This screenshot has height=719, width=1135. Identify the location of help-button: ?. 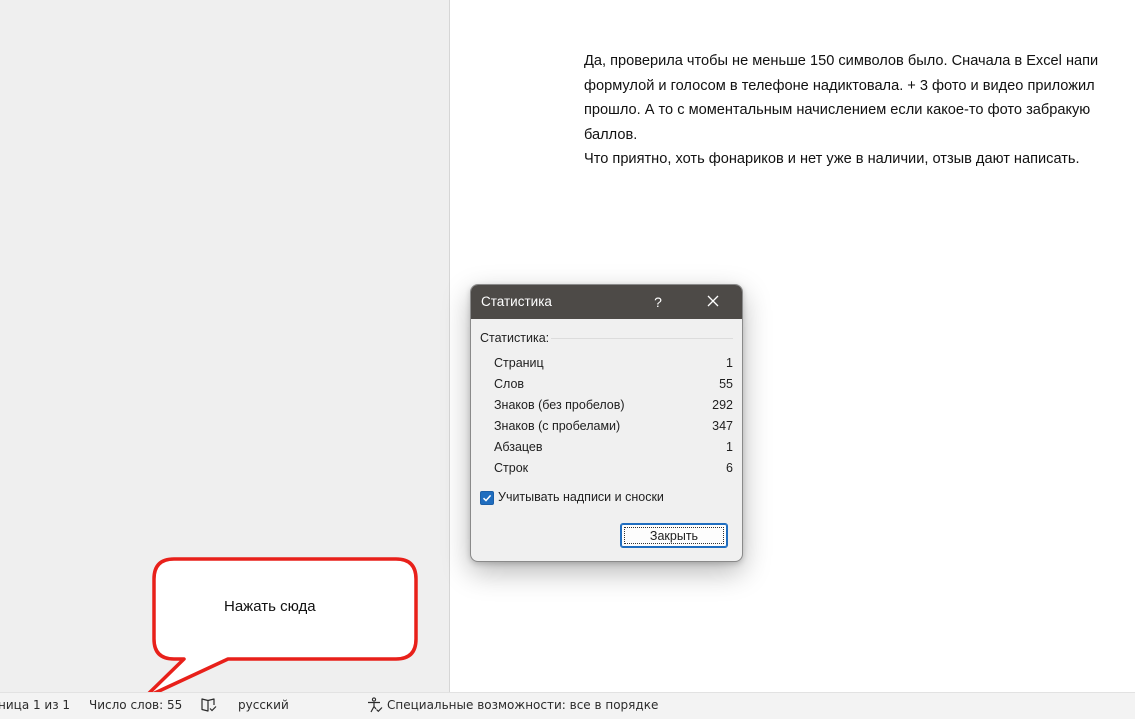
(658, 302).